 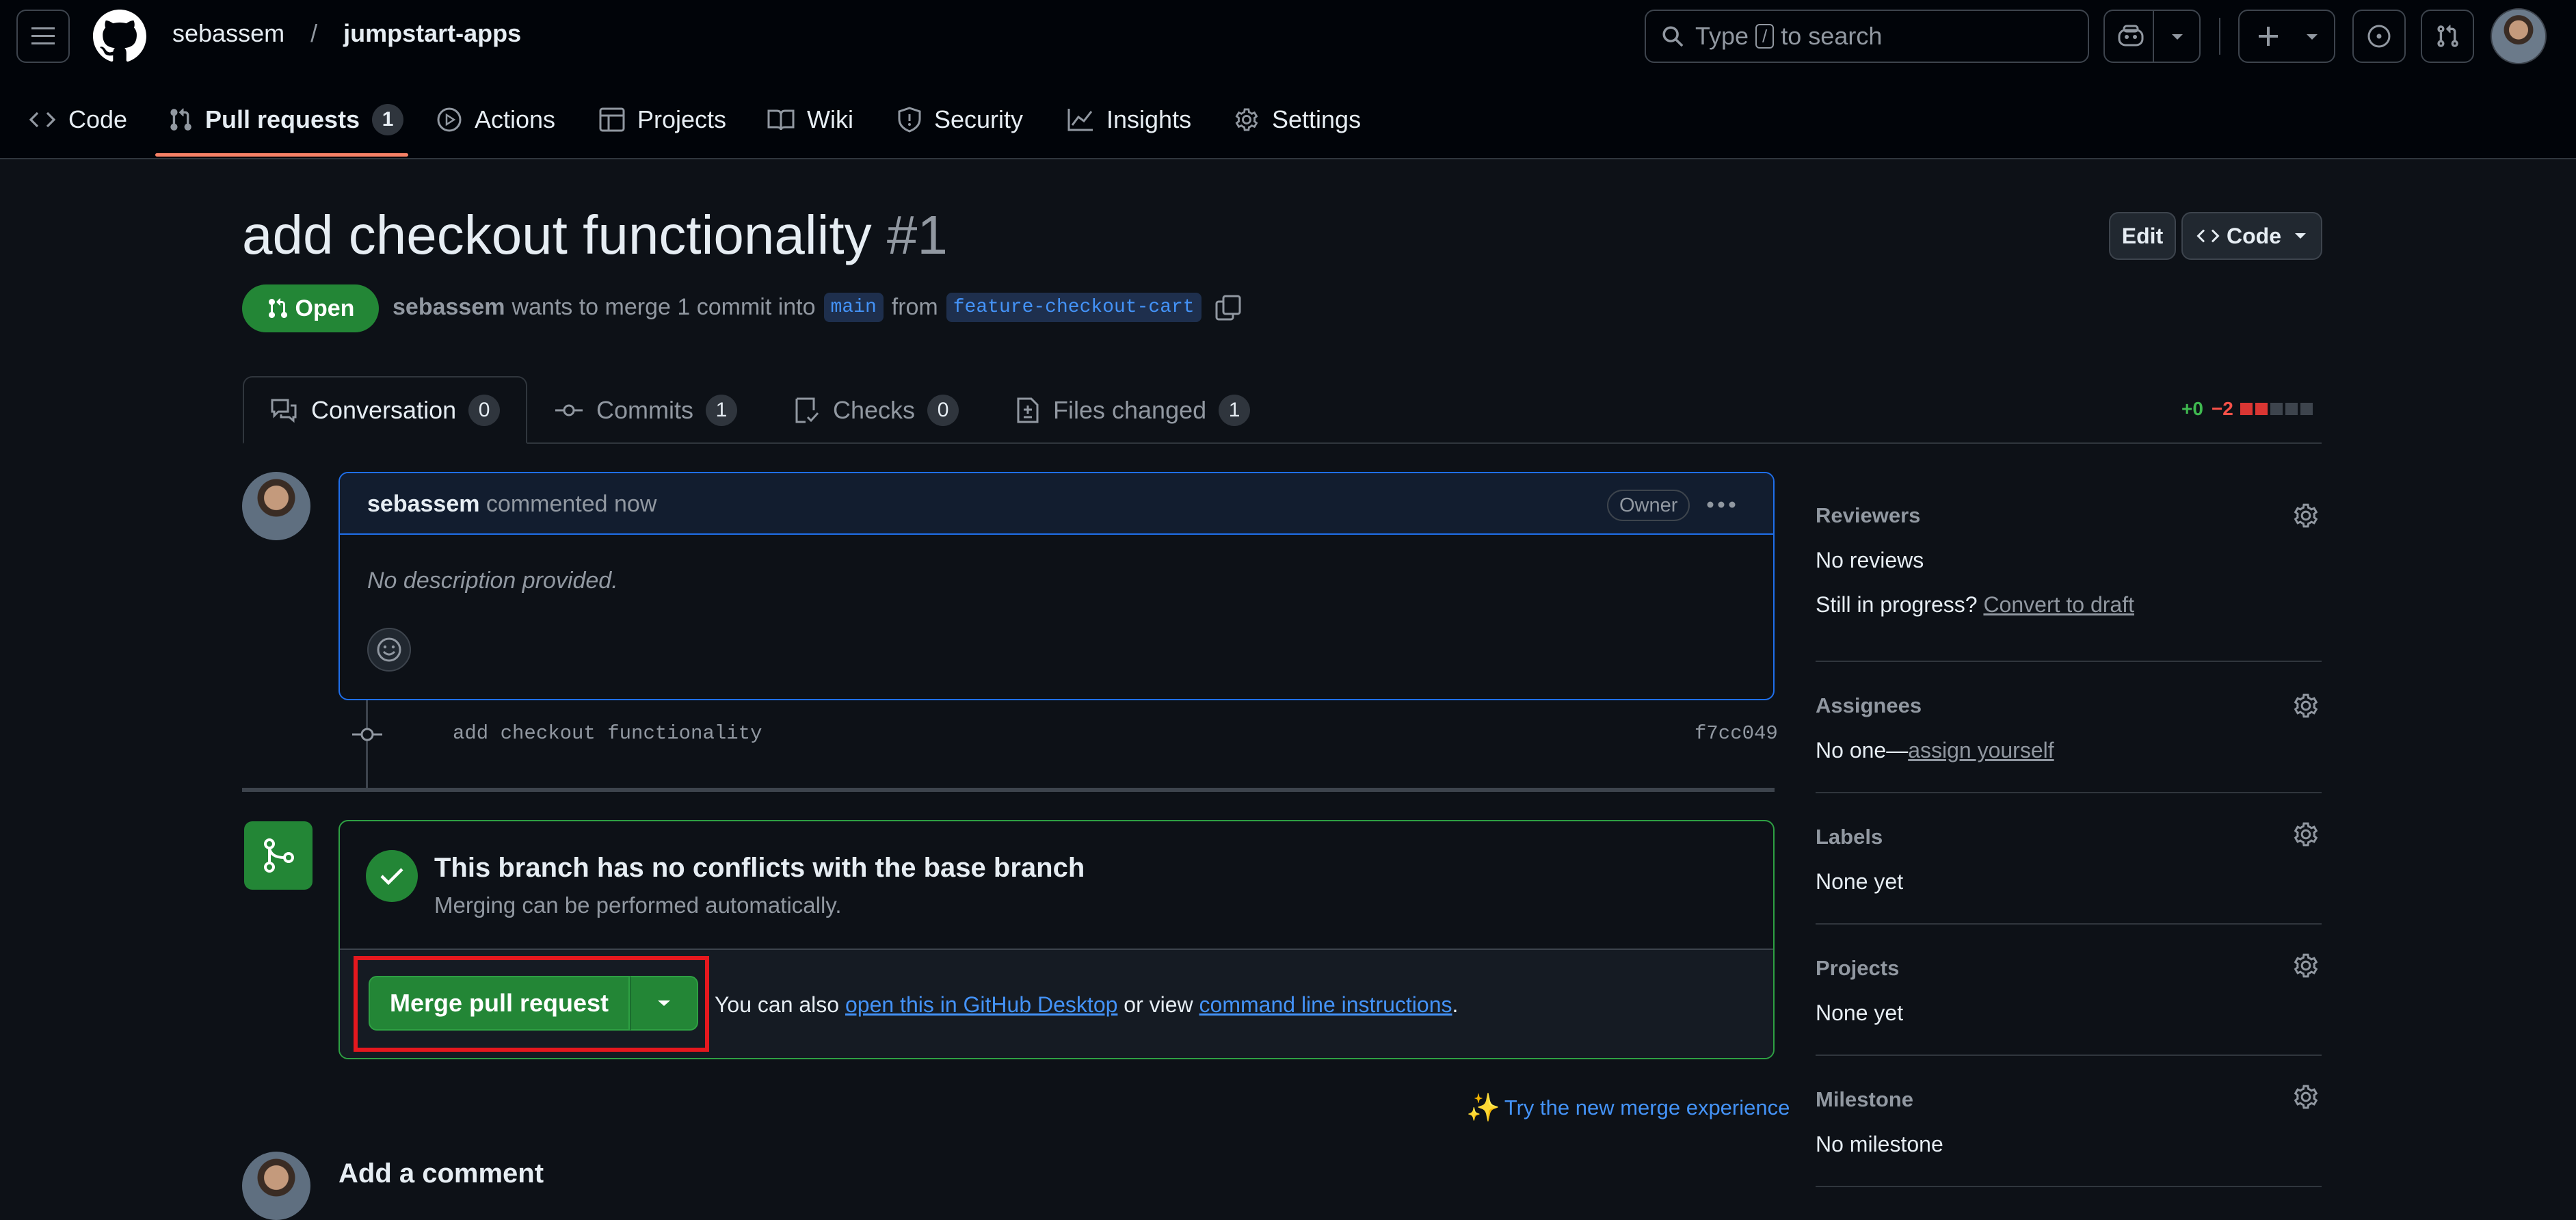 I want to click on search-input: Type / to search, so click(x=1867, y=36).